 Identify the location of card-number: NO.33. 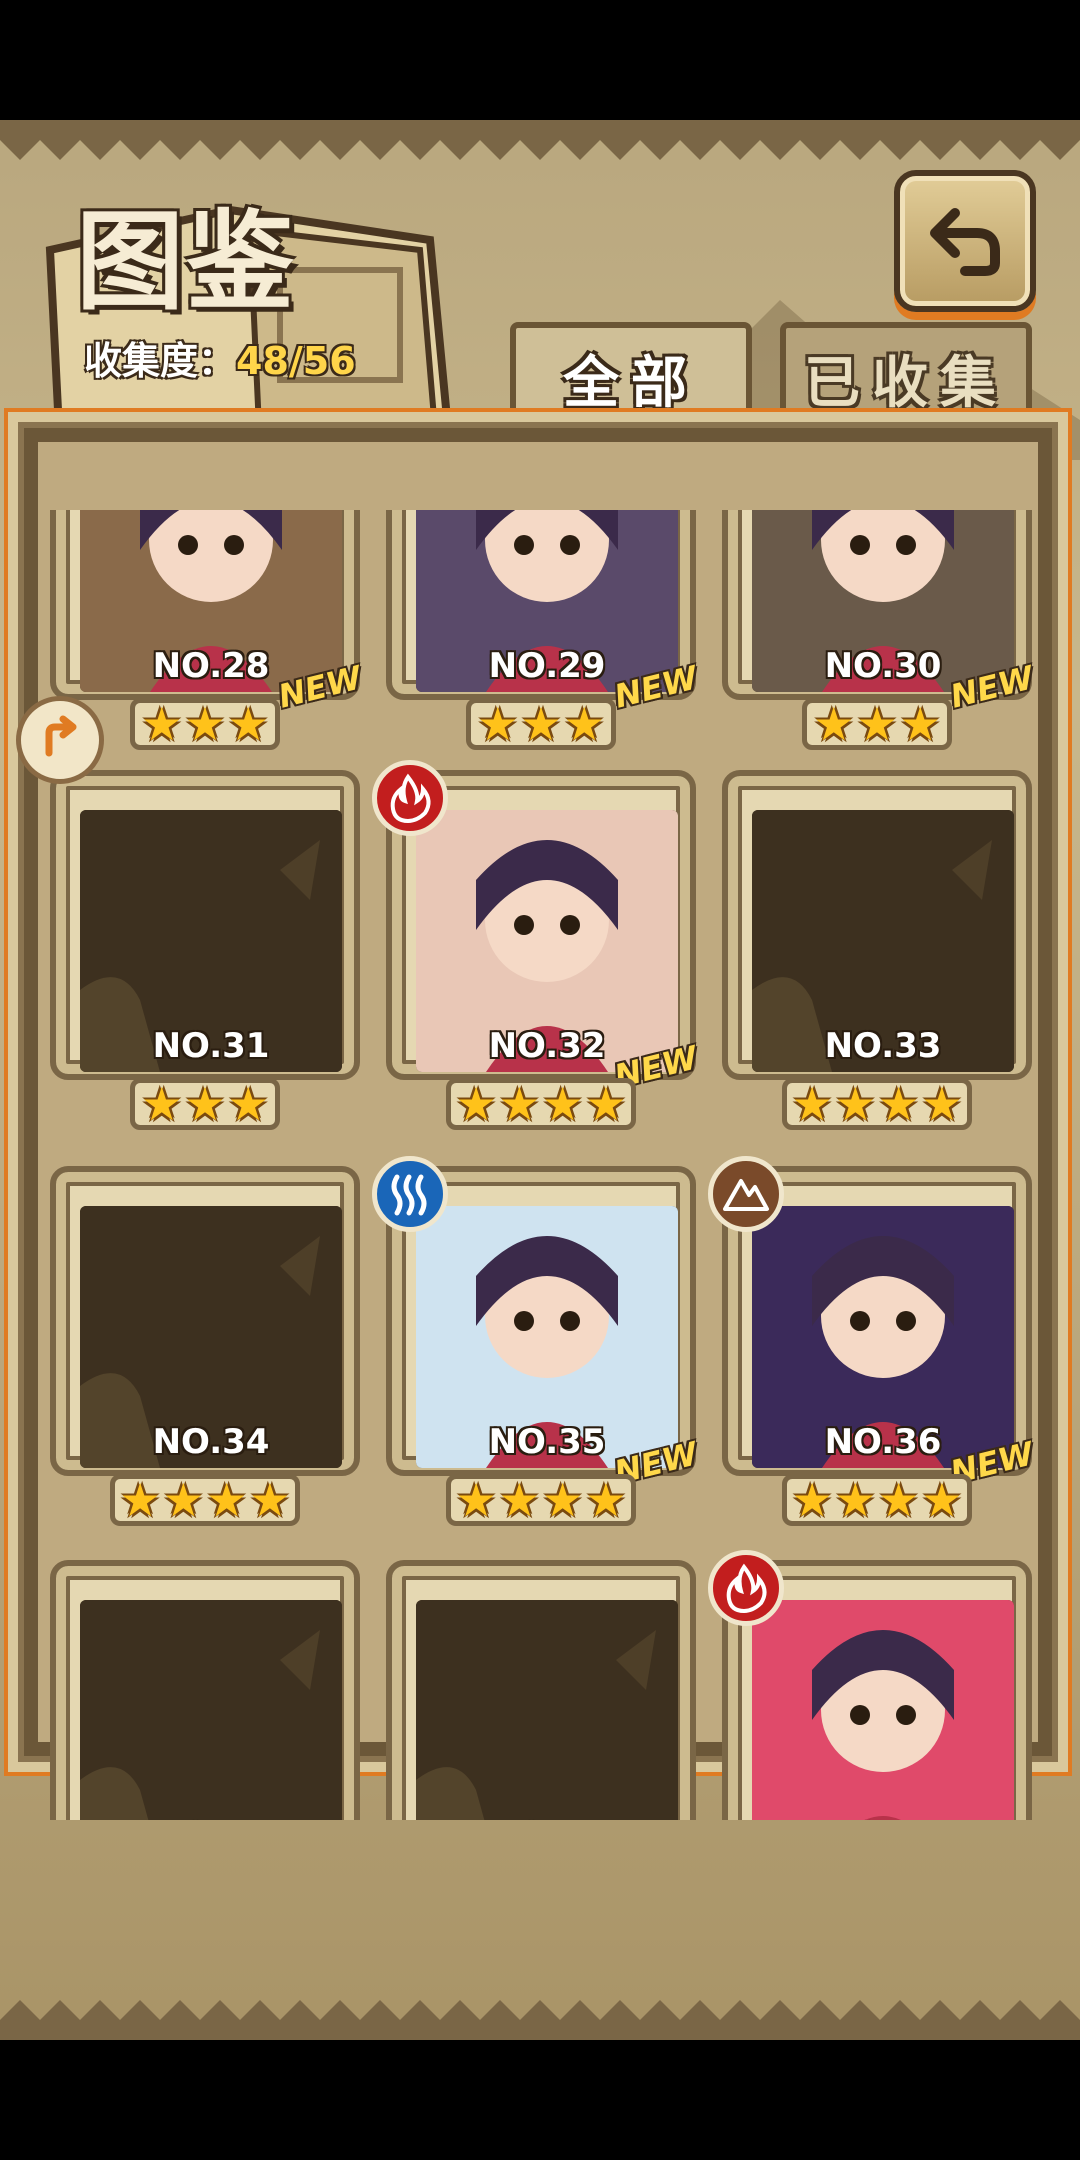
(883, 1046).